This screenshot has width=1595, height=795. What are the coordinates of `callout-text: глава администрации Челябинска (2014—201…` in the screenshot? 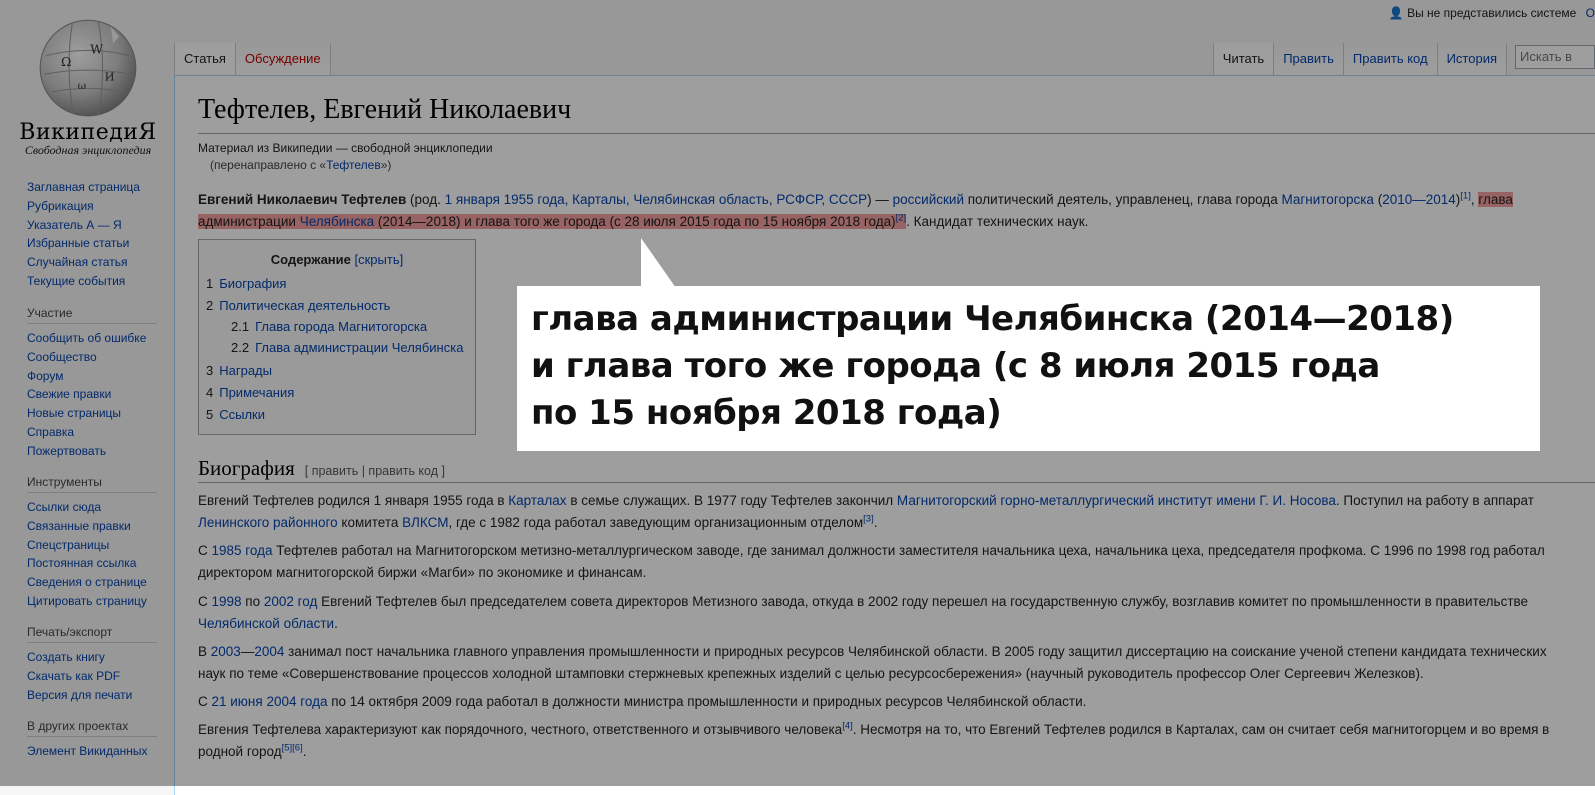 It's located at (992, 366).